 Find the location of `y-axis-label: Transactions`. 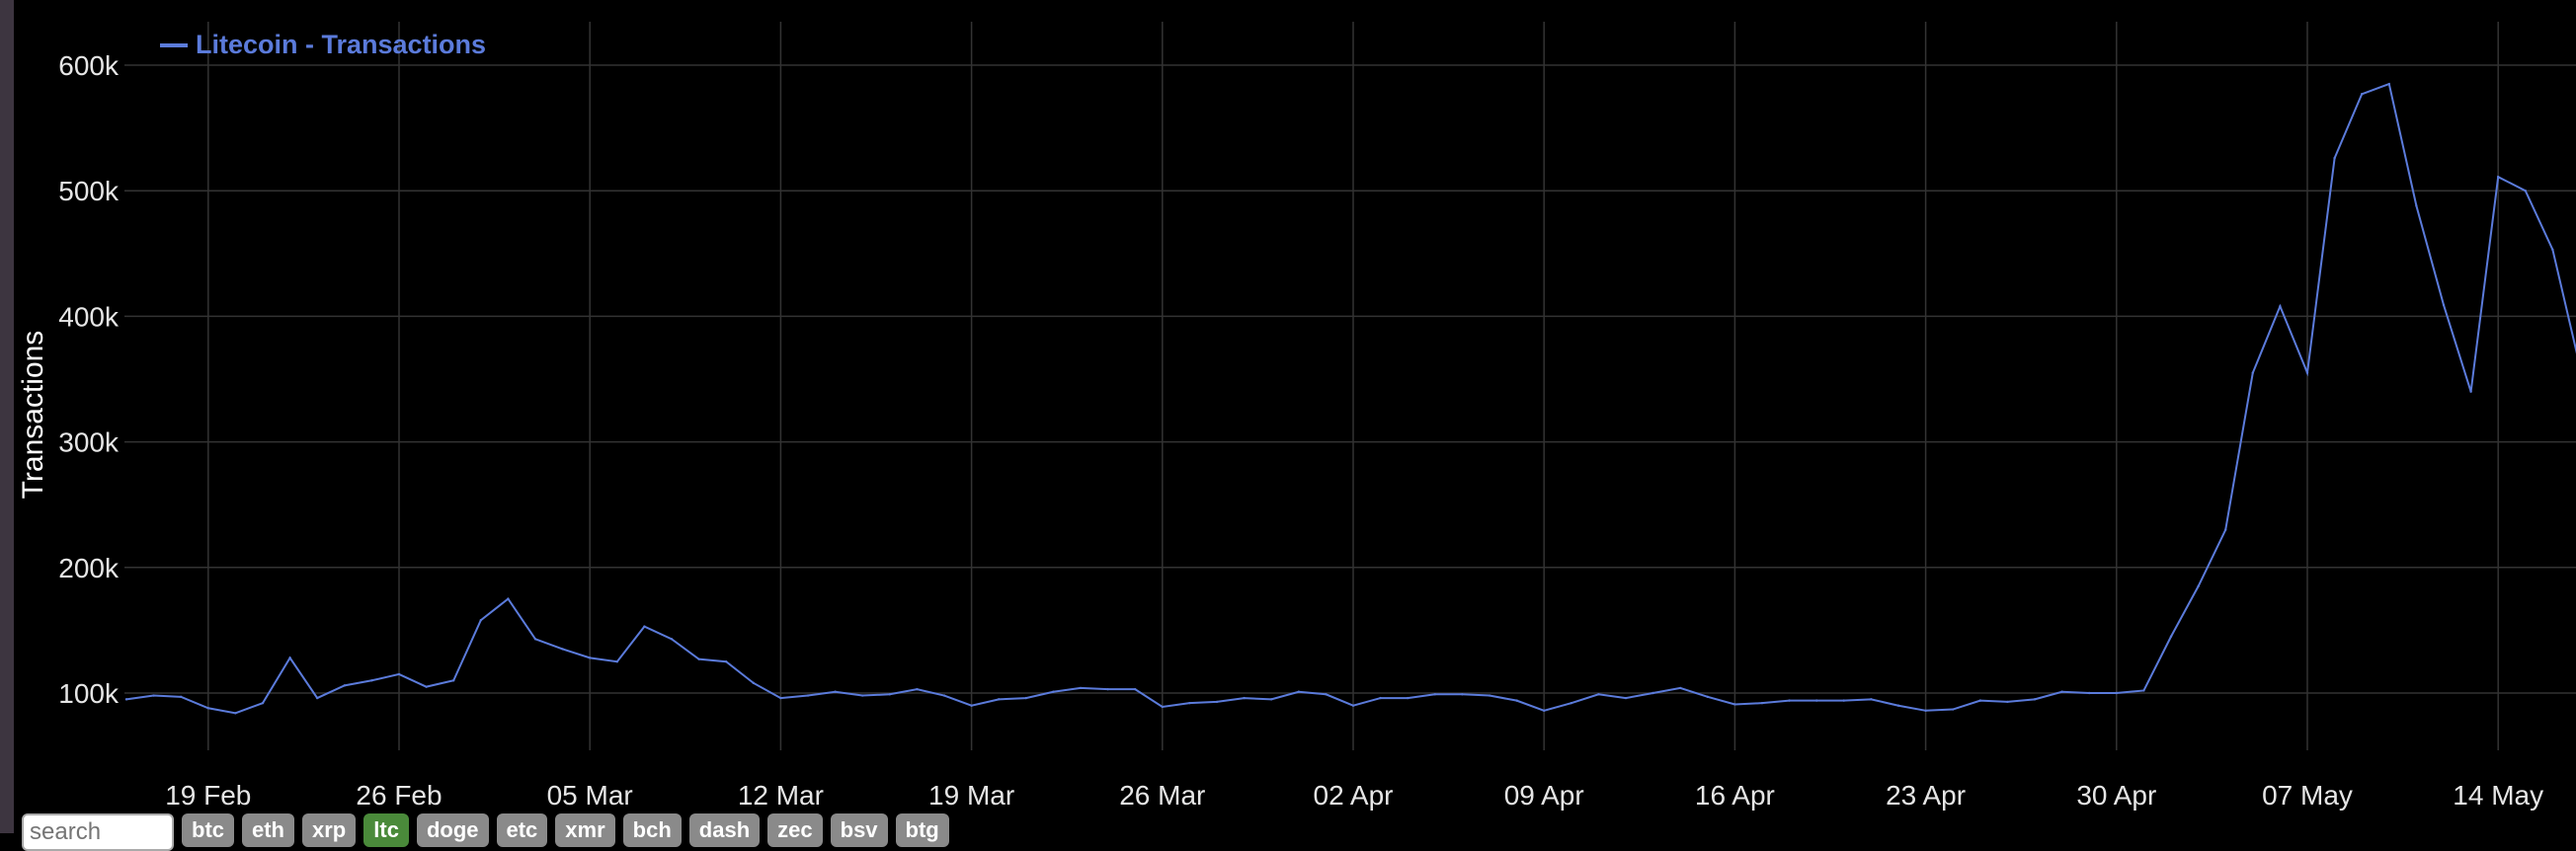

y-axis-label: Transactions is located at coordinates (33, 415).